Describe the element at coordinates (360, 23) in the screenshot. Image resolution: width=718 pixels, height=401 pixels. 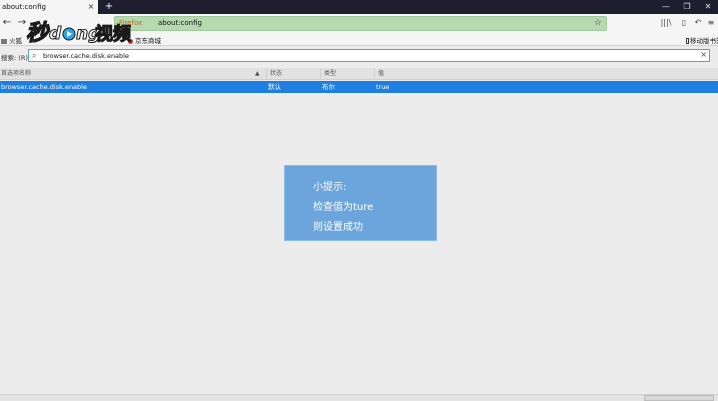
I see `url-bar: Firefox about:config ☆` at that location.